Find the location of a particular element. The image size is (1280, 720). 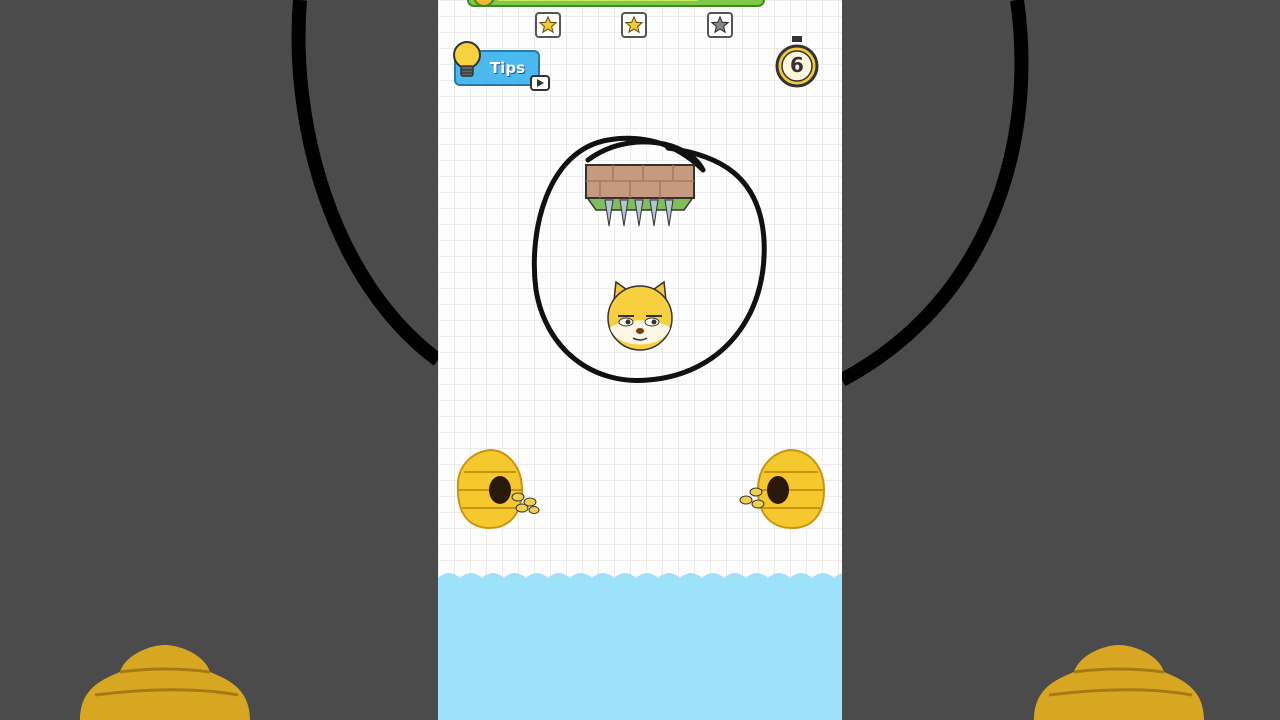

water-area is located at coordinates (640, 649).